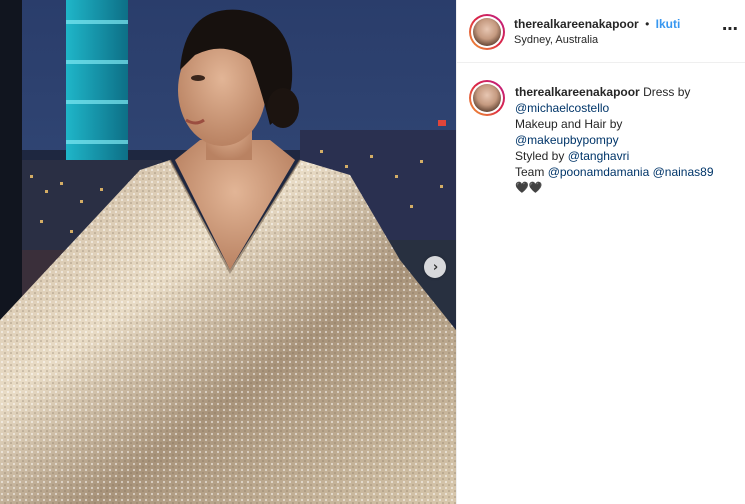  I want to click on avatar, so click(487, 32).